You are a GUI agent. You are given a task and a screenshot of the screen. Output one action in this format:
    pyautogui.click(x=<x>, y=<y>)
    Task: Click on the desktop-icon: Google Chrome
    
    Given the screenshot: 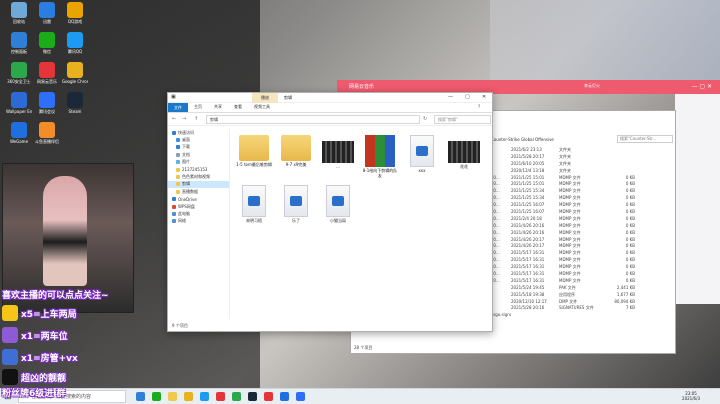 What is the action you would take?
    pyautogui.click(x=75, y=73)
    